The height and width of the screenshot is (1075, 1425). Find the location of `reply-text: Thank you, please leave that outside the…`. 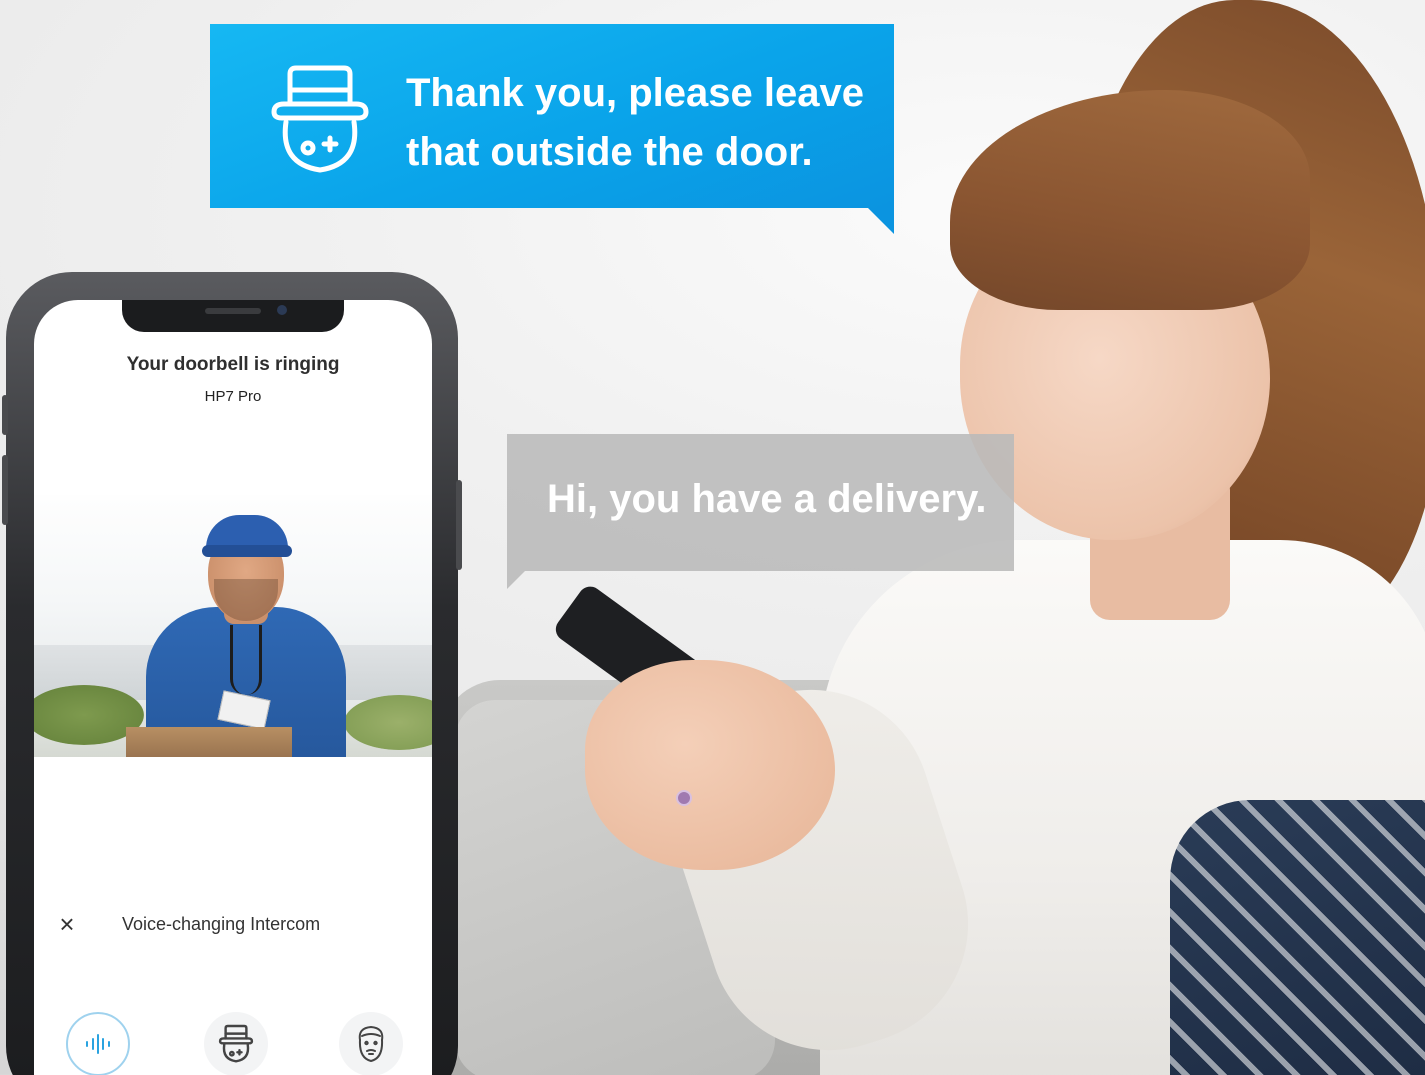

reply-text: Thank you, please leave that outside the… is located at coordinates (635, 122).